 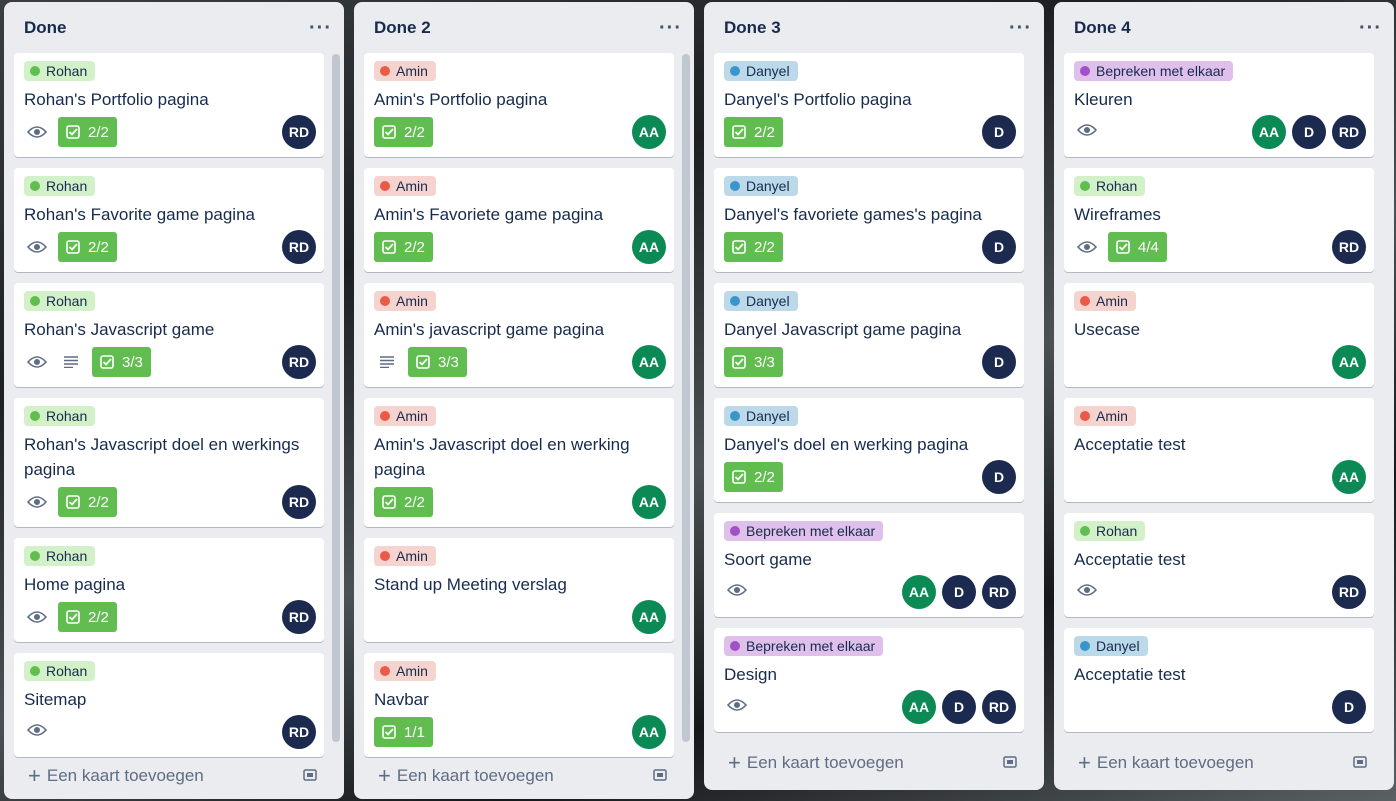 I want to click on card: Amin Amin's Favoriete game pagina 2/2 AA, so click(x=519, y=220).